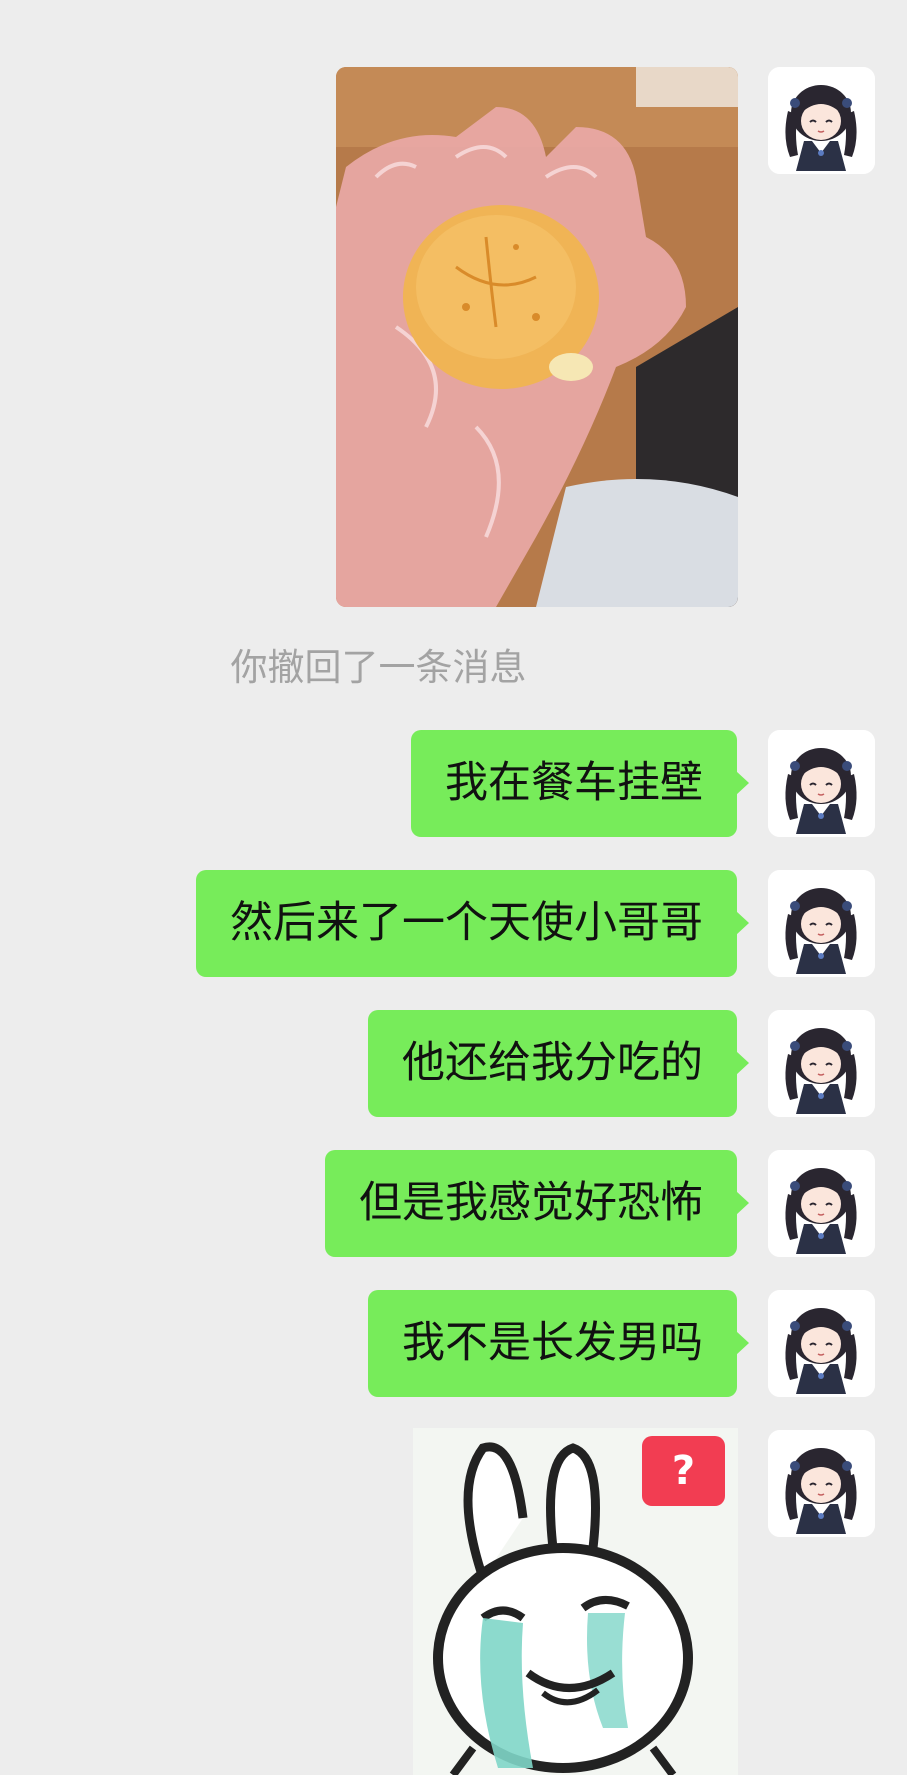  I want to click on message-bubble: 他还给我分吃的, so click(558, 1063).